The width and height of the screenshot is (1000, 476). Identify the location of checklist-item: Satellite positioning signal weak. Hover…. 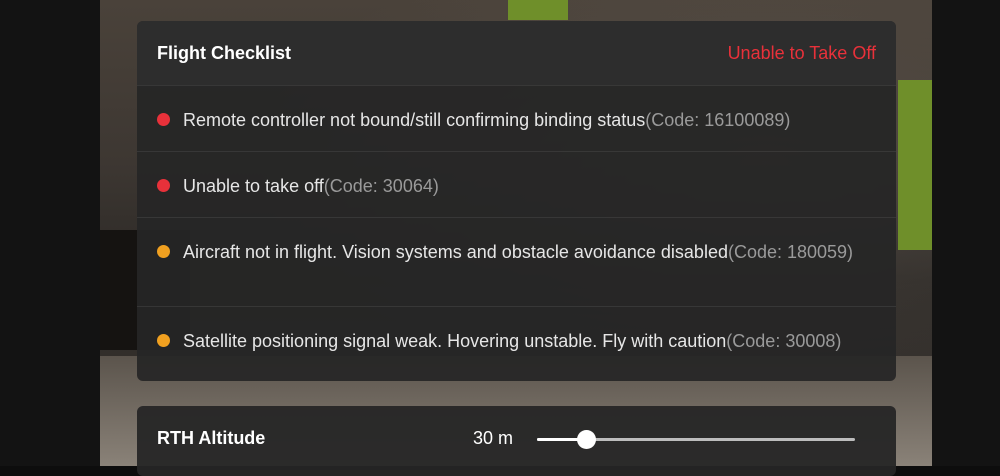
(516, 343).